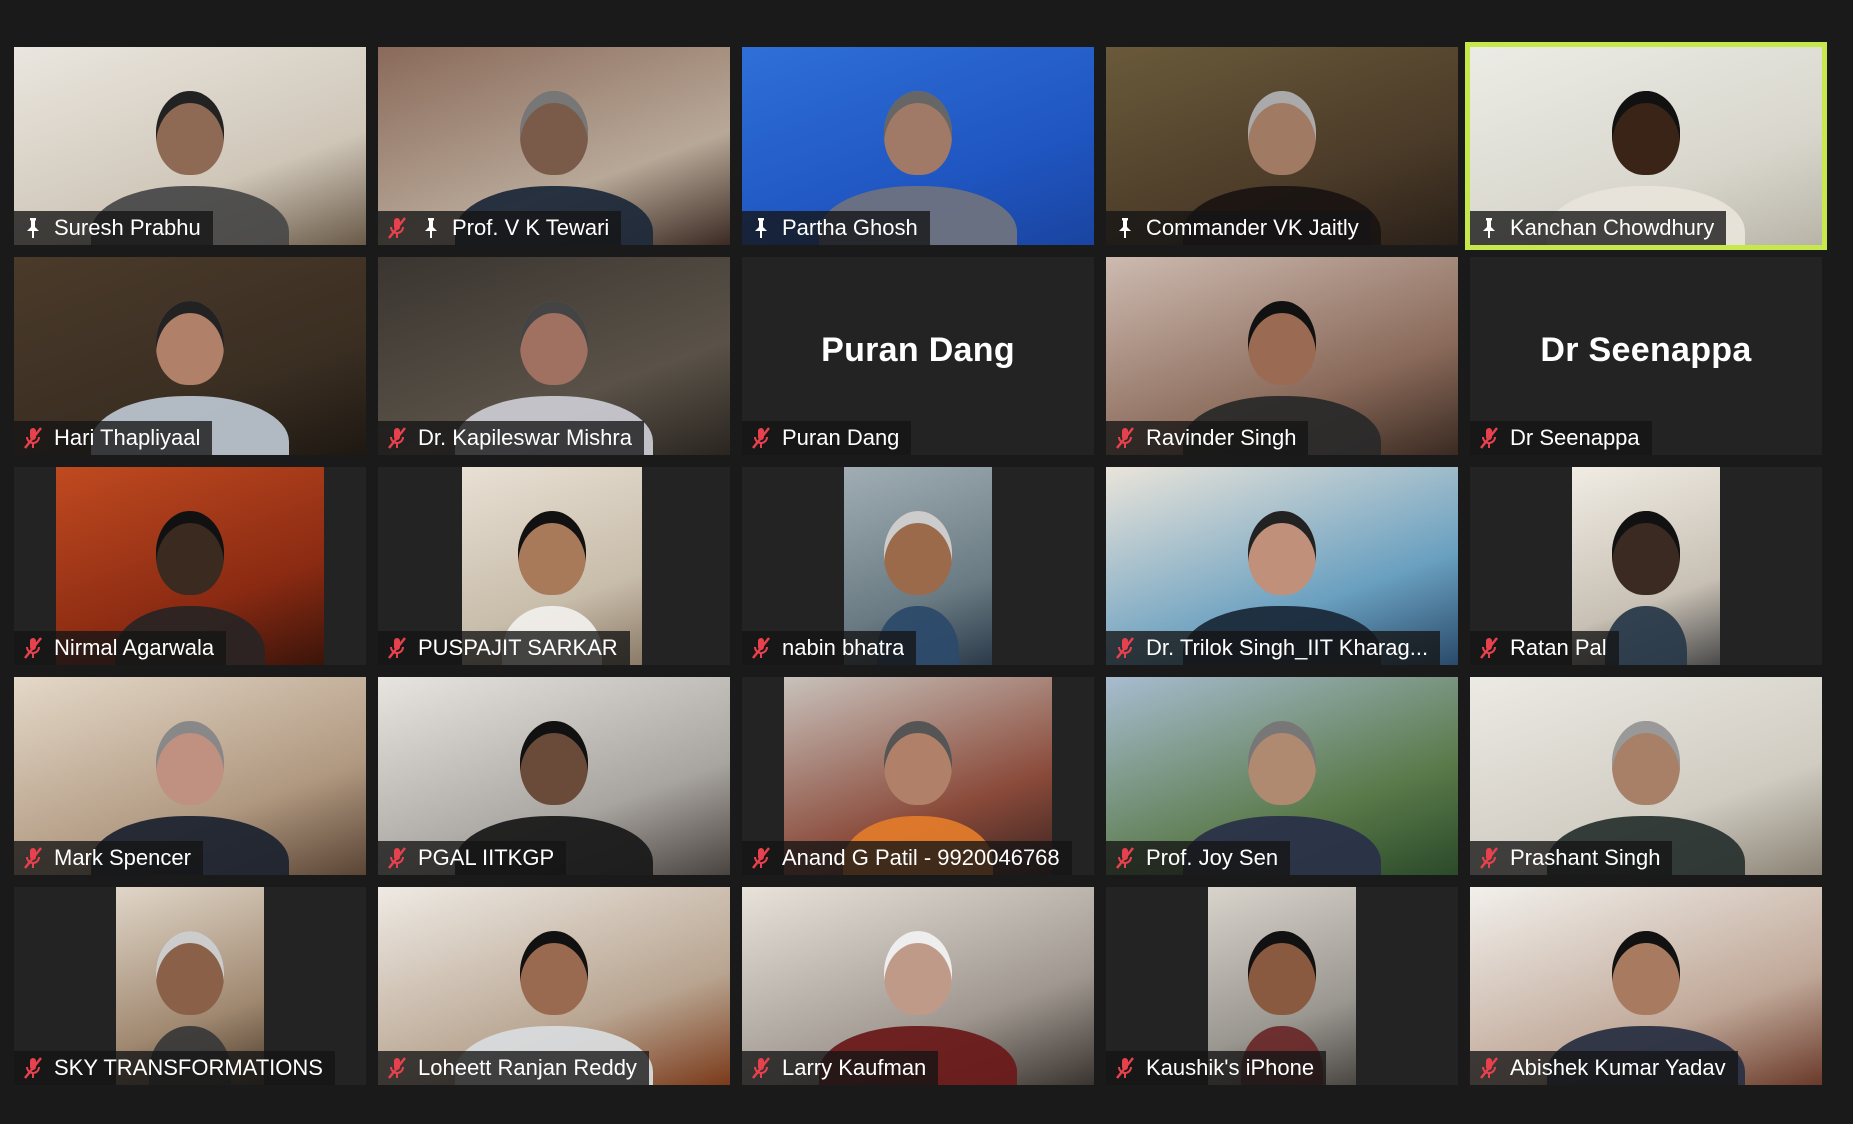  I want to click on participant-tile: Commander VK Jaitly, so click(1282, 146).